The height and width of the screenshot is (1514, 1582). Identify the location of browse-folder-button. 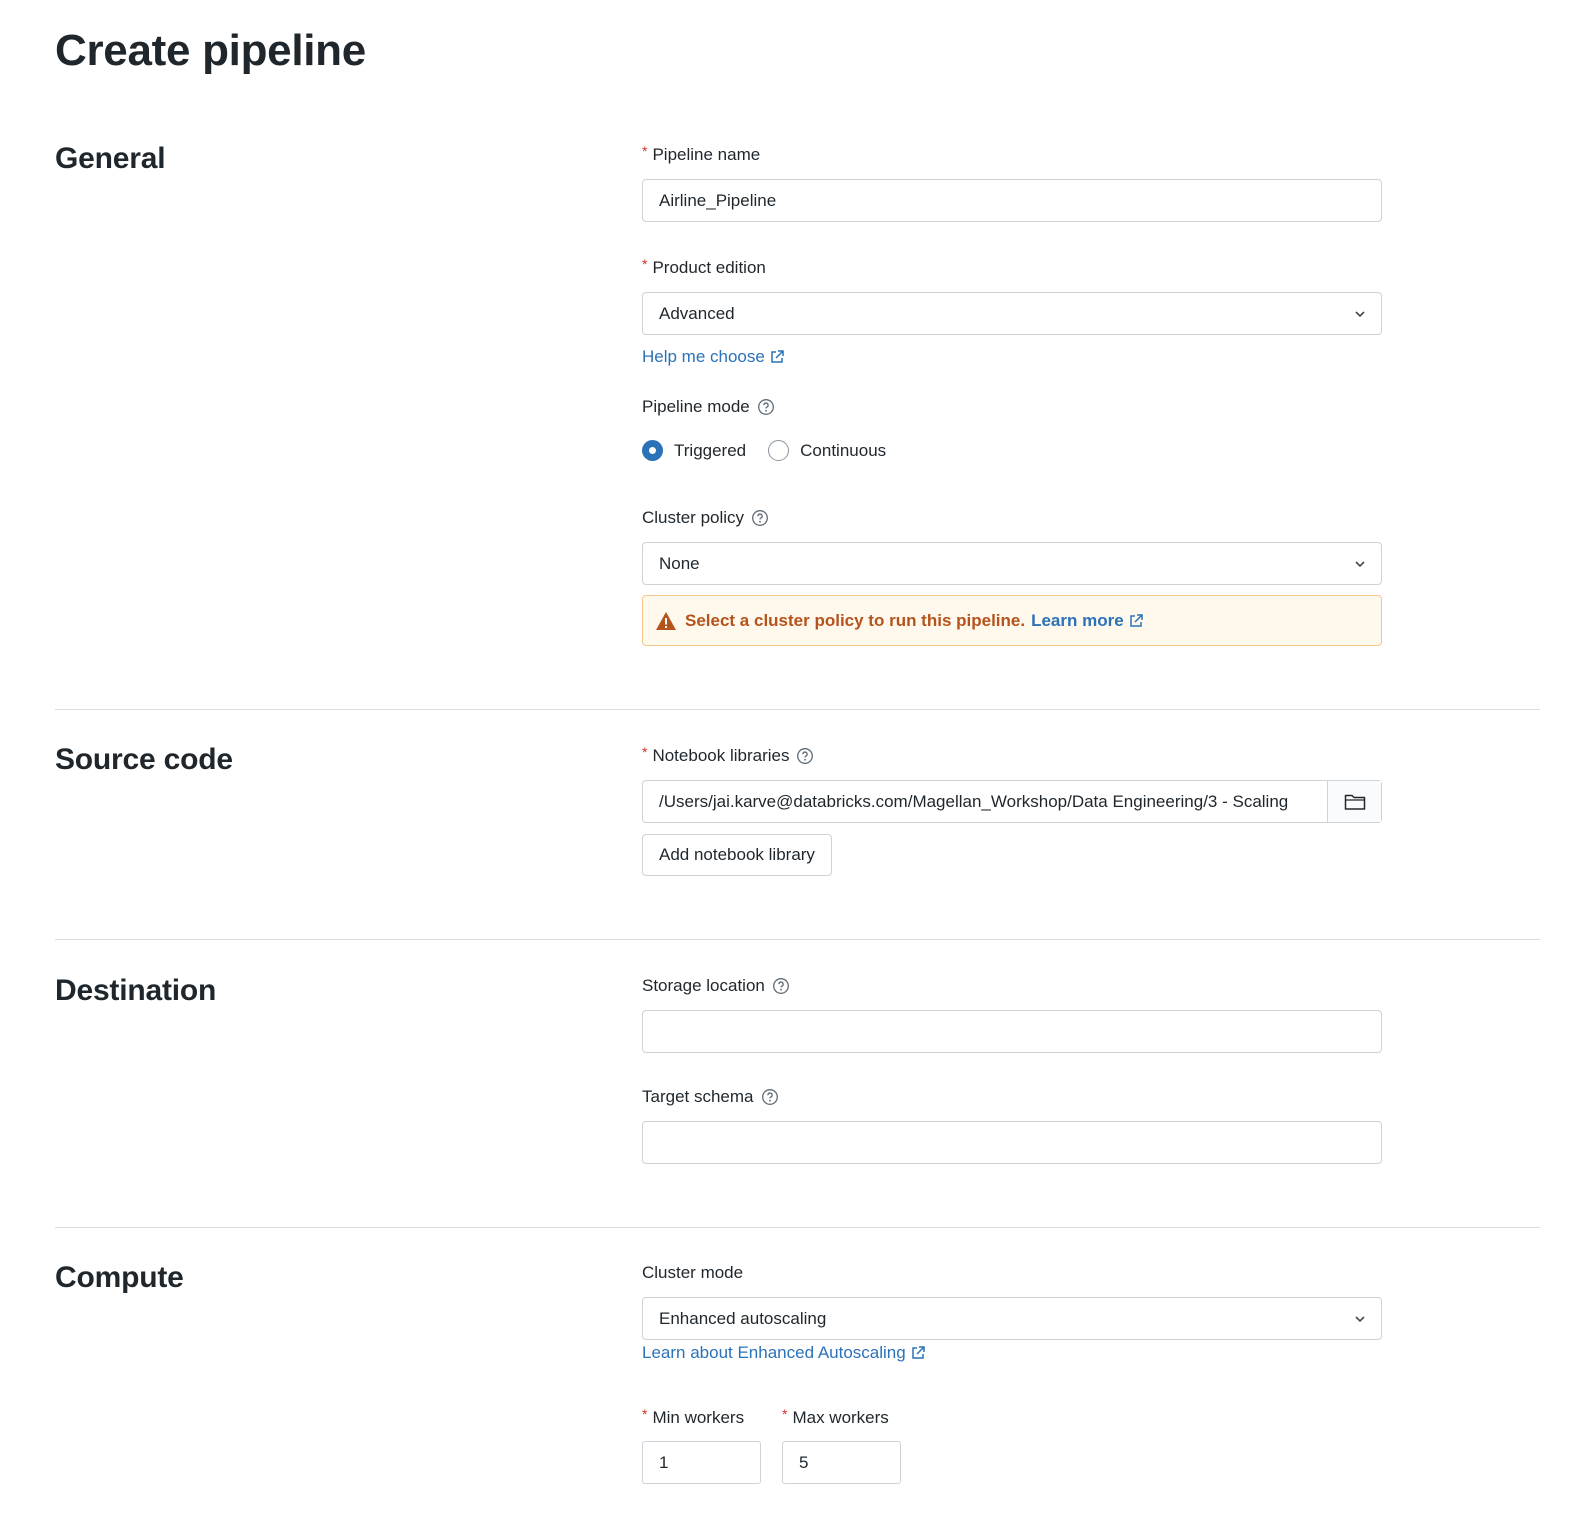
(1354, 801).